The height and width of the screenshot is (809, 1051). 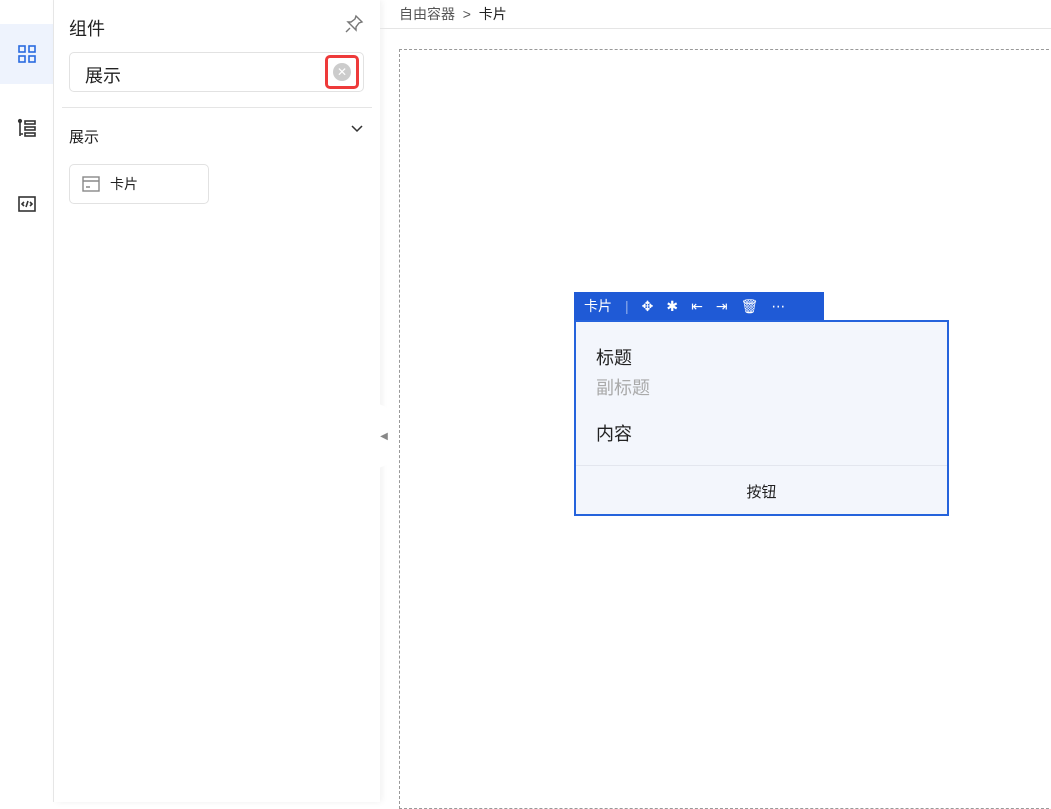 I want to click on code-icon, so click(x=26, y=204).